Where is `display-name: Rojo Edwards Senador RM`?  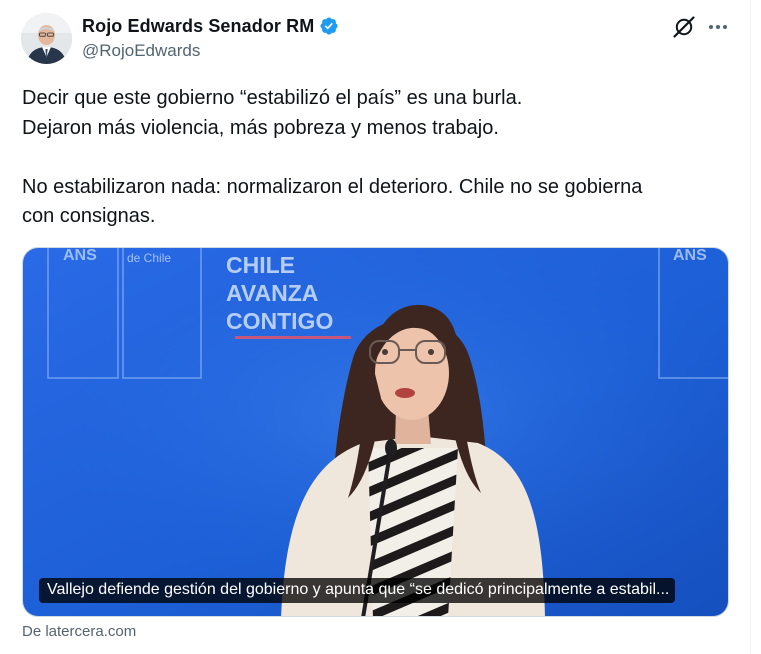 display-name: Rojo Edwards Senador RM is located at coordinates (198, 26).